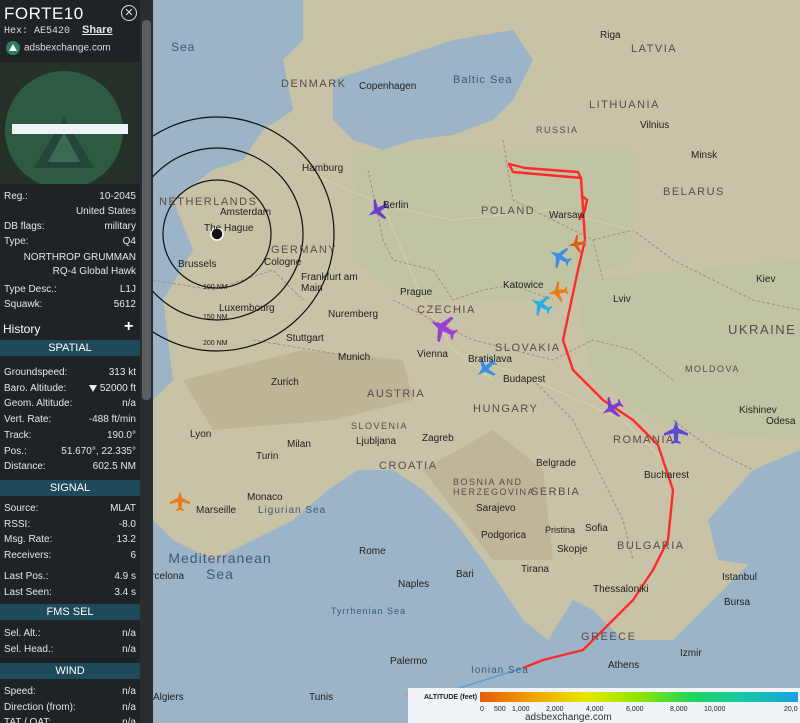 This screenshot has height=723, width=800. I want to click on brand-link: adsbexchange.com, so click(58, 48).